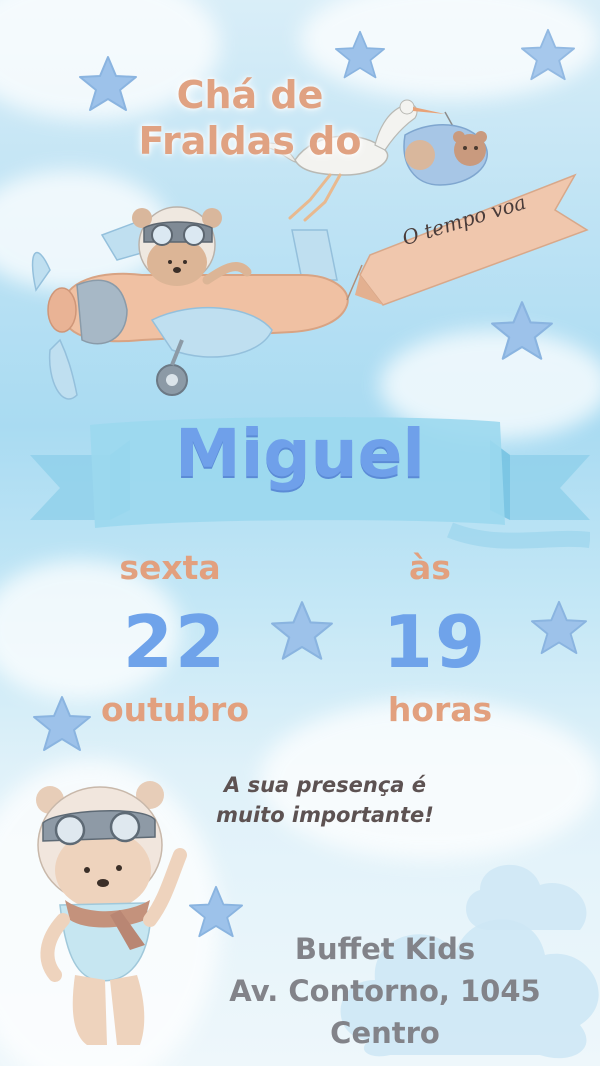 This screenshot has width=600, height=1066. Describe the element at coordinates (385, 949) in the screenshot. I see `venue-name: Buffet Kids` at that location.